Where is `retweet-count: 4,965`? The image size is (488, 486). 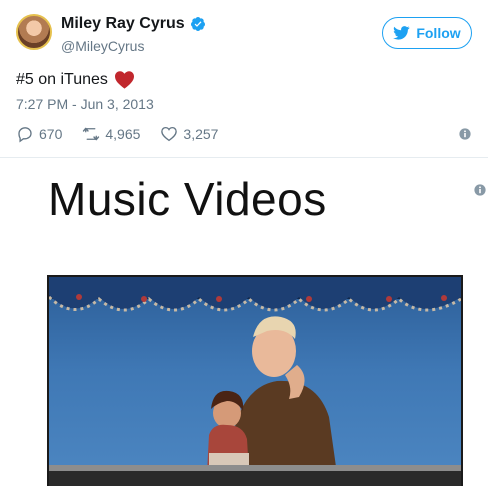 retweet-count: 4,965 is located at coordinates (123, 134).